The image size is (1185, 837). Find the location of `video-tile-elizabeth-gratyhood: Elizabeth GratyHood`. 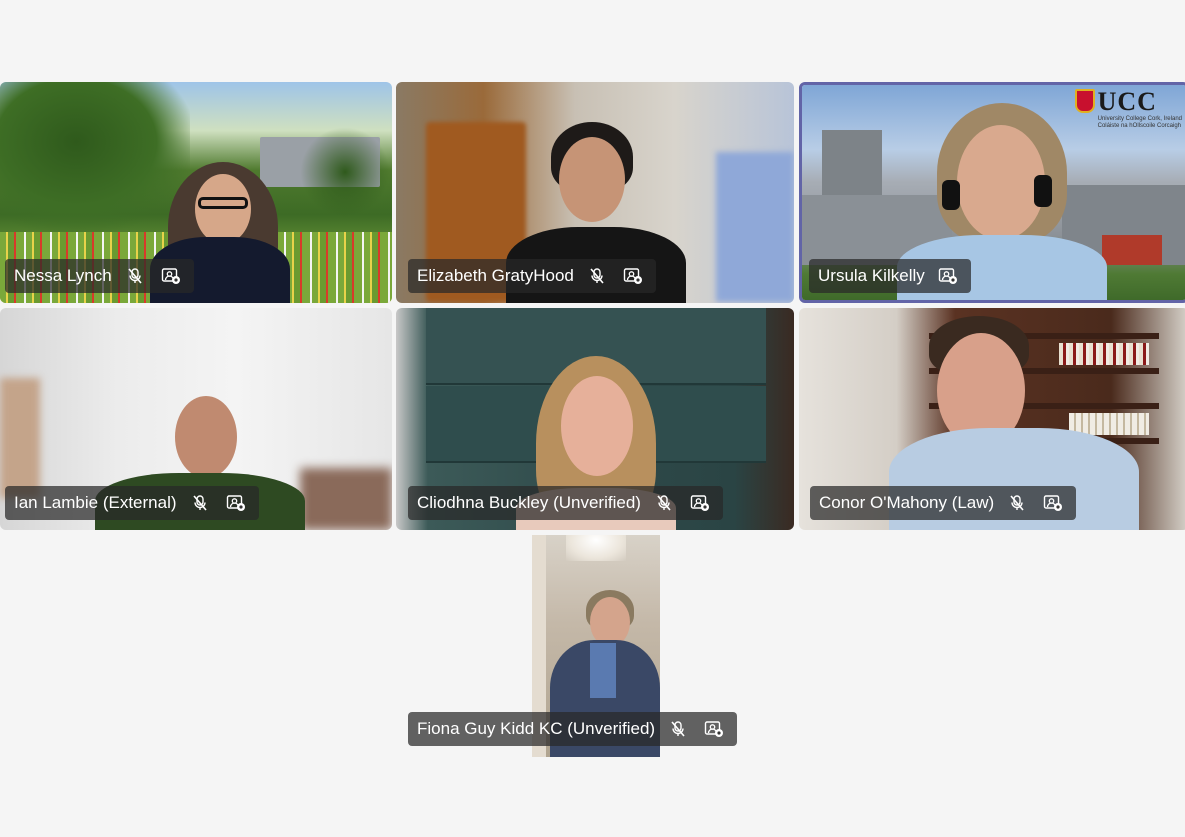

video-tile-elizabeth-gratyhood: Elizabeth GratyHood is located at coordinates (595, 192).